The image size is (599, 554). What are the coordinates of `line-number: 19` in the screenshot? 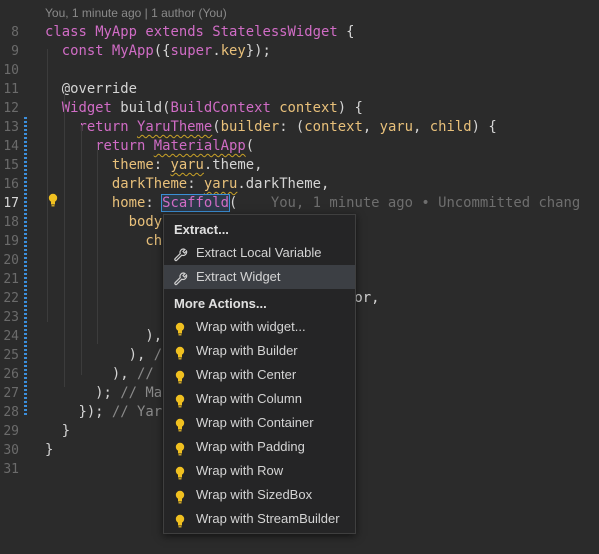 It's located at (11, 241).